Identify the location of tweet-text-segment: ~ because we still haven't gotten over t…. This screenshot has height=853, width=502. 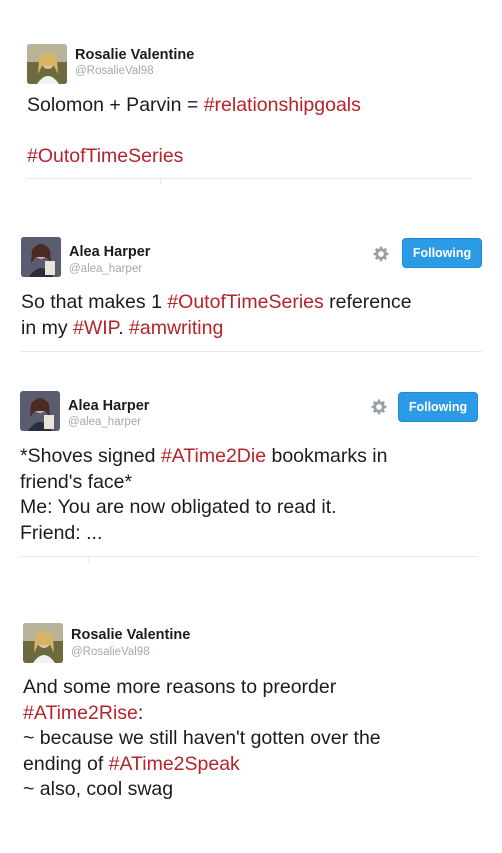
(202, 738).